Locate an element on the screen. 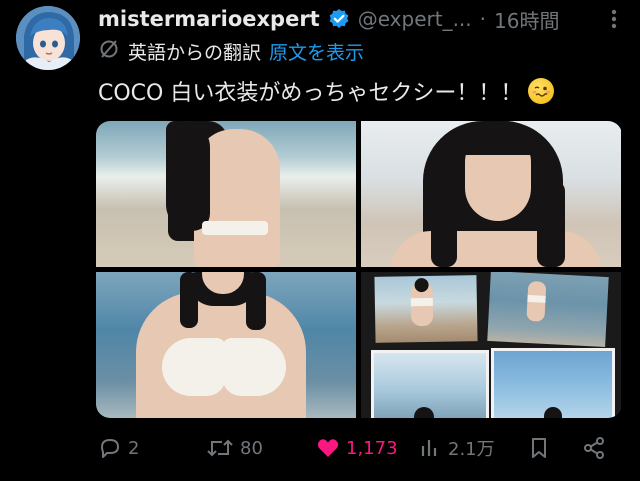 This screenshot has width=640, height=481. avatar is located at coordinates (48, 38).